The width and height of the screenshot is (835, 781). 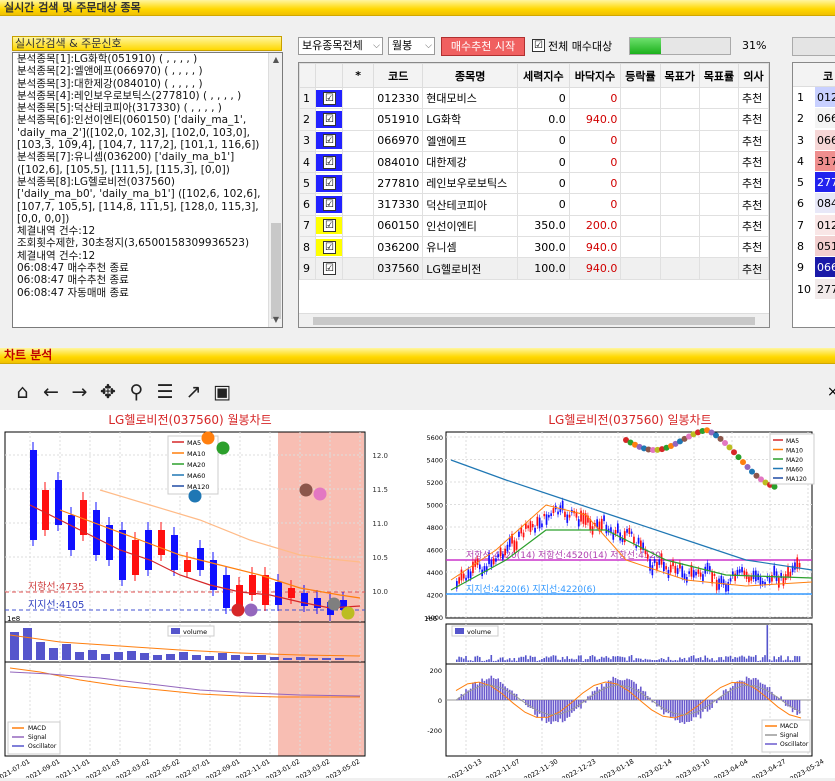 I want to click on grid-hscrollbar, so click(x=534, y=320).